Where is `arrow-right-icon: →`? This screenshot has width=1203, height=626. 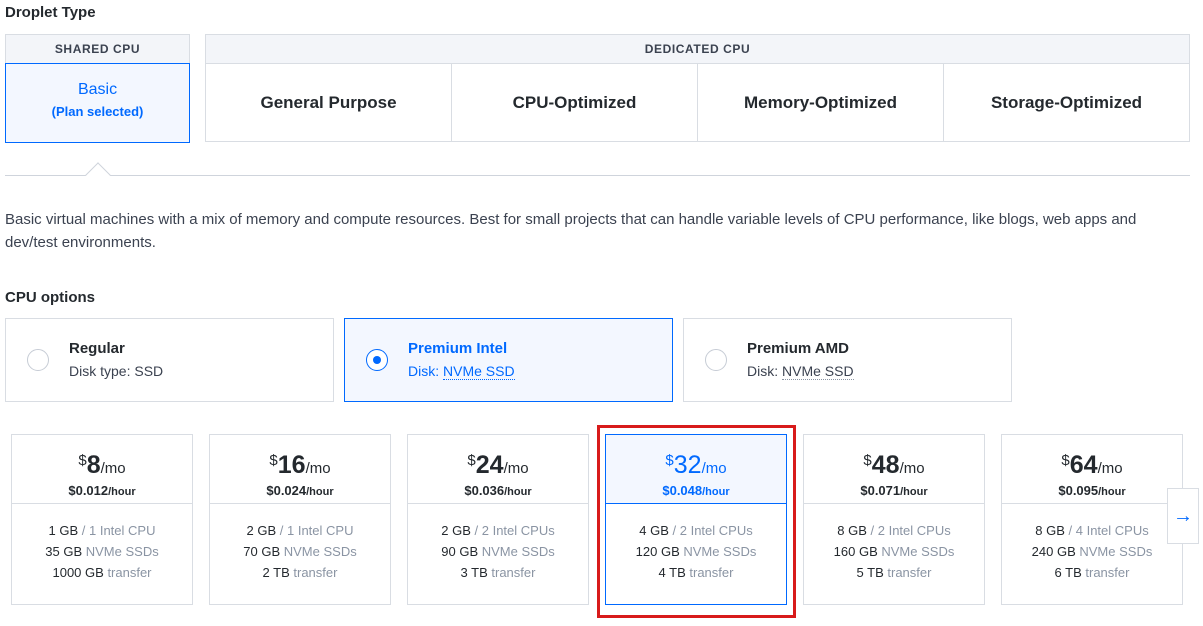 arrow-right-icon: → is located at coordinates (1183, 515).